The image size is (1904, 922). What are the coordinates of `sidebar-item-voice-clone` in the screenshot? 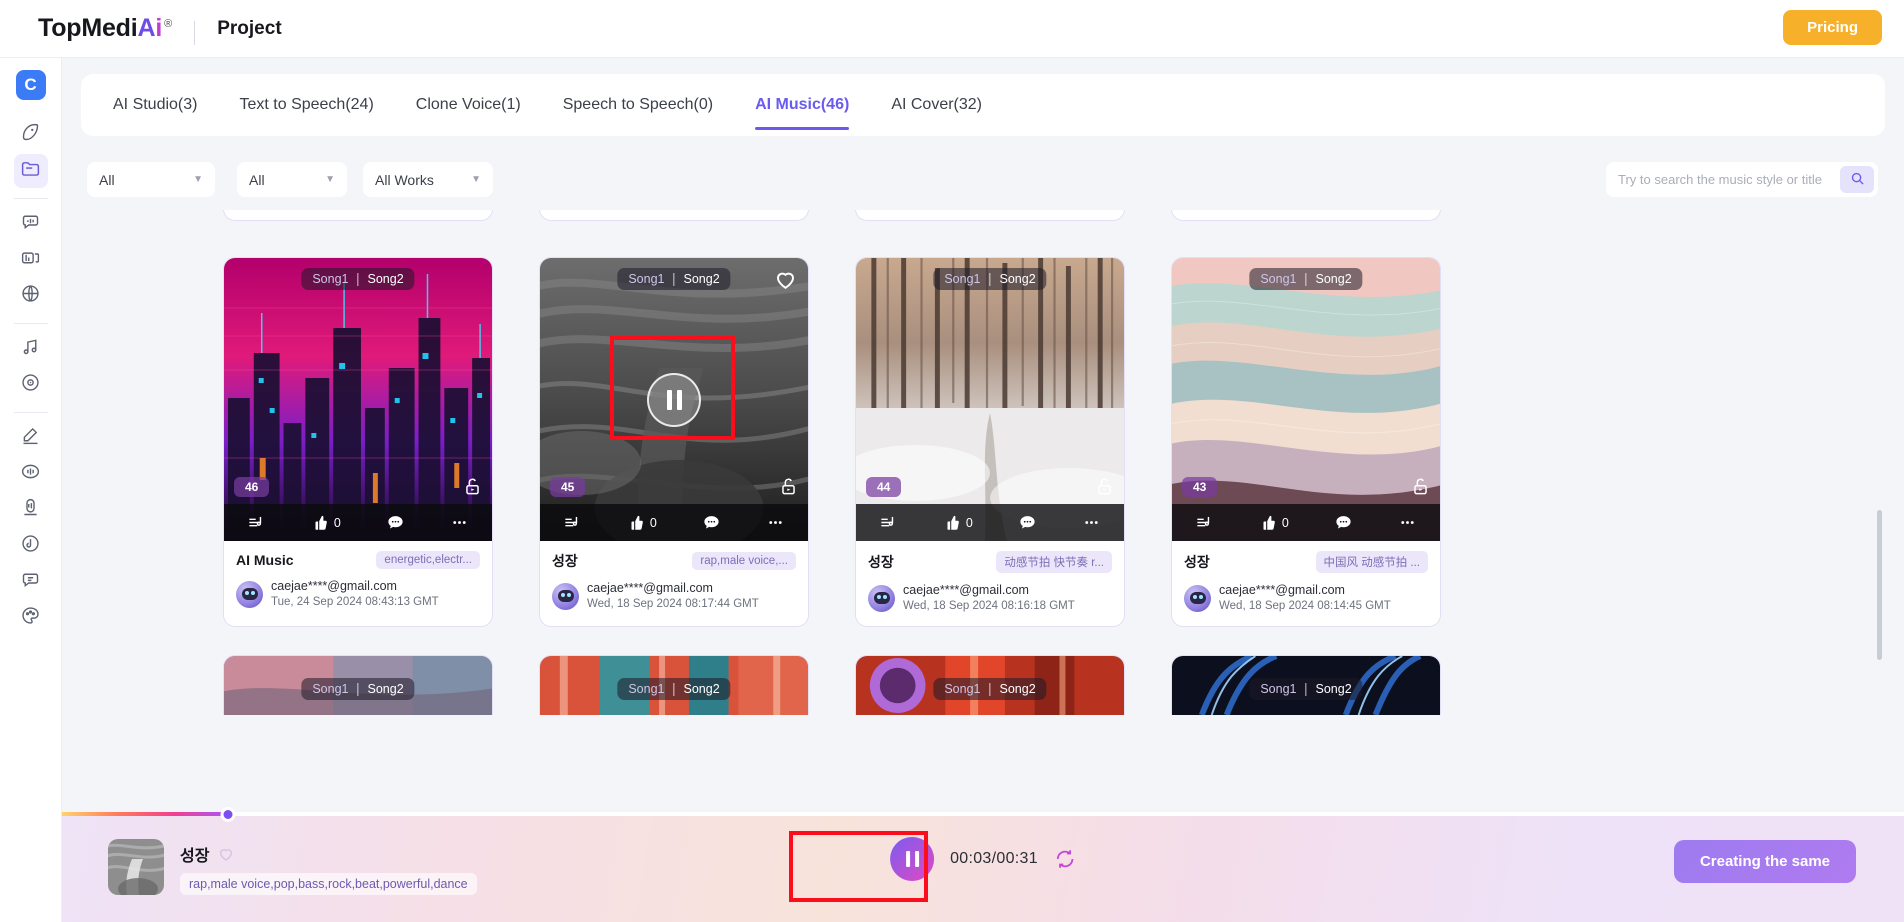 It's located at (31, 546).